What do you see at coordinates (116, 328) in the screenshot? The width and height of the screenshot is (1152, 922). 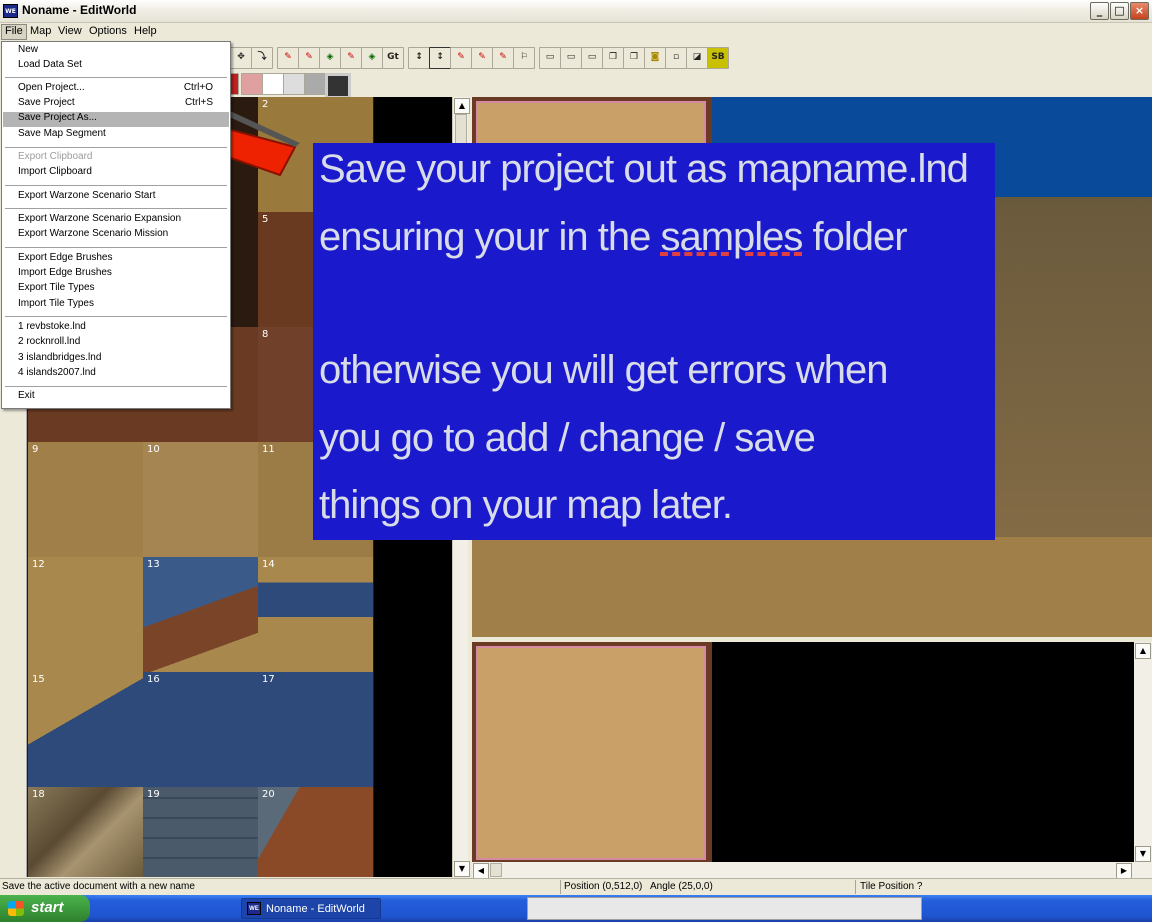 I see `menu-recent-file-1: 1 revbstoke.lnd` at bounding box center [116, 328].